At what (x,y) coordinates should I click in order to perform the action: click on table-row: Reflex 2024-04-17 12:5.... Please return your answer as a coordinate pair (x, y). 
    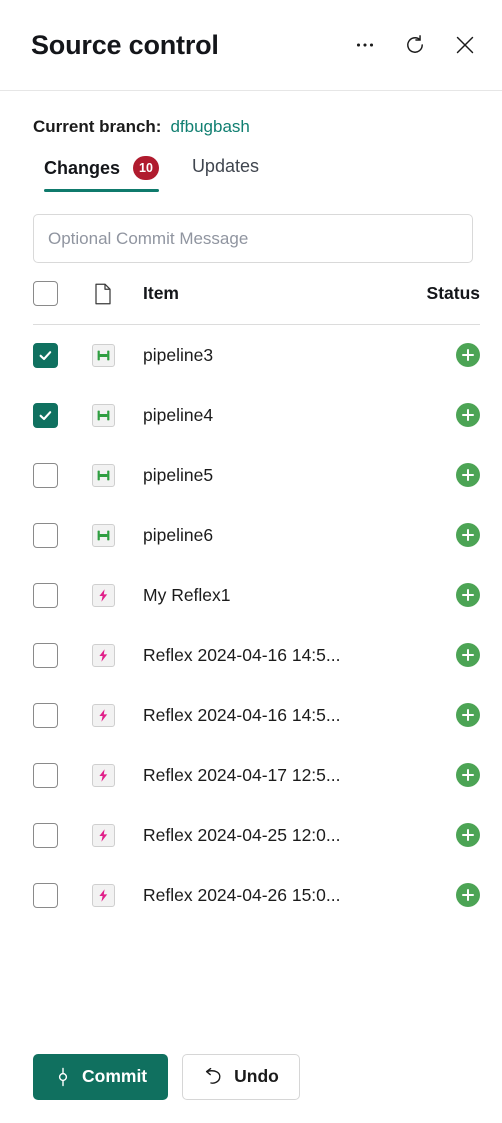
    Looking at the image, I should click on (256, 775).